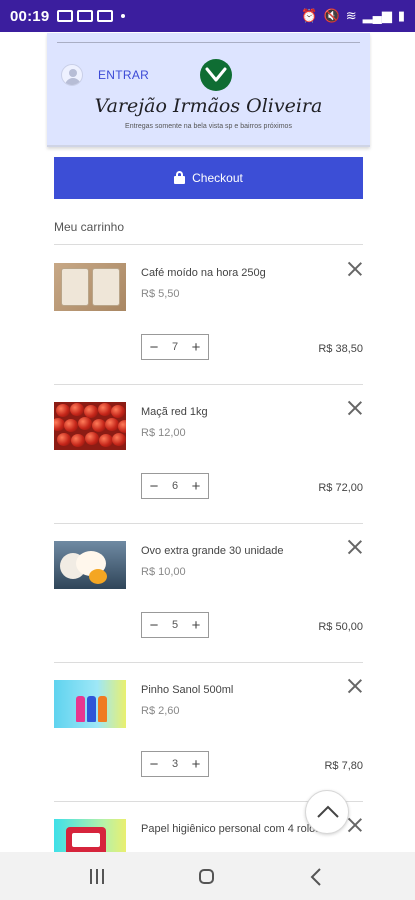 The height and width of the screenshot is (900, 415). I want to click on more-notifications-icon, so click(123, 16).